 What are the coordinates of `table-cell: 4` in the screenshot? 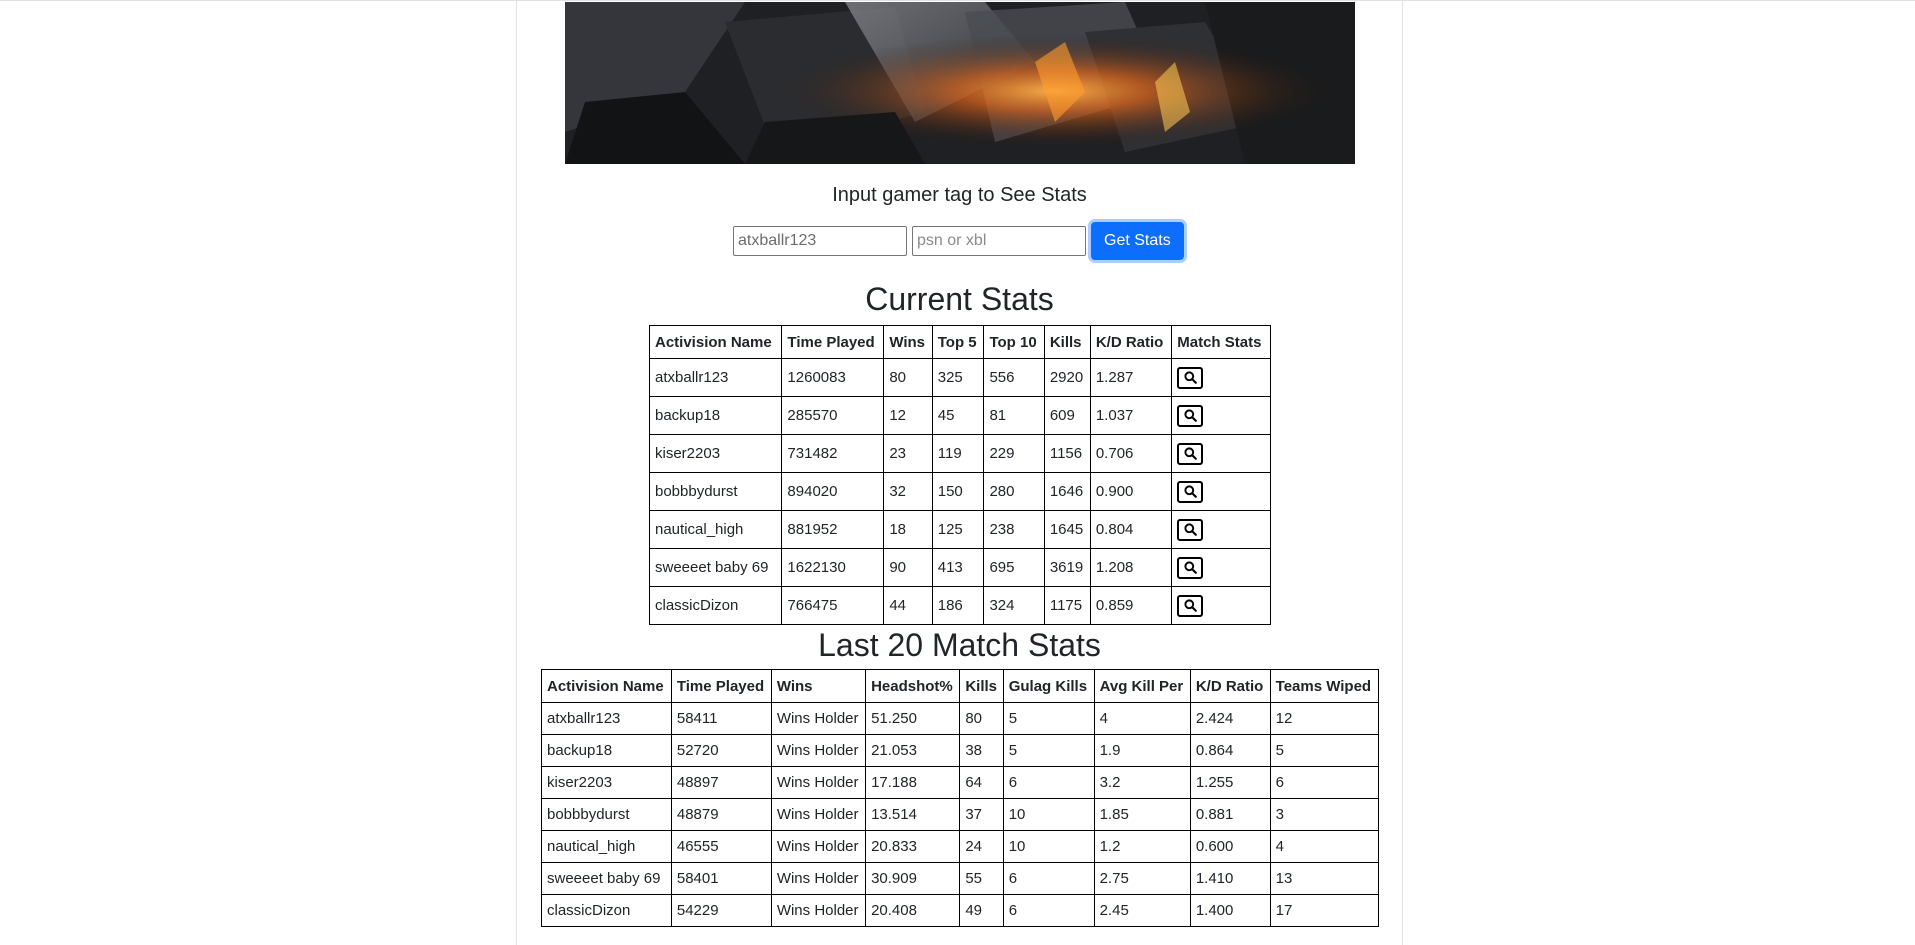 It's located at (1324, 846).